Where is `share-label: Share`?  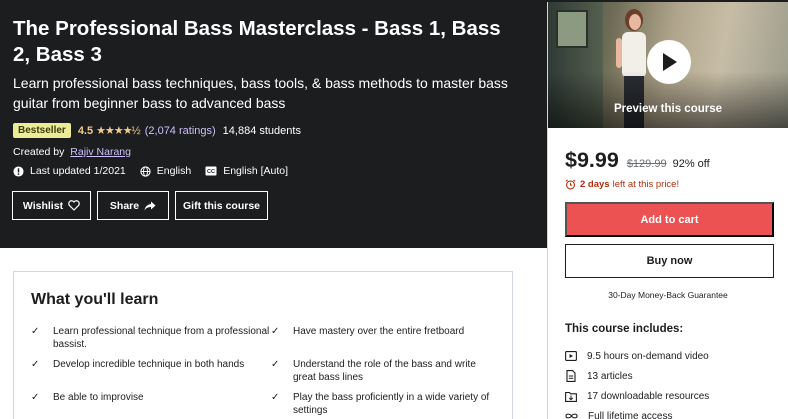
share-label: Share is located at coordinates (124, 205).